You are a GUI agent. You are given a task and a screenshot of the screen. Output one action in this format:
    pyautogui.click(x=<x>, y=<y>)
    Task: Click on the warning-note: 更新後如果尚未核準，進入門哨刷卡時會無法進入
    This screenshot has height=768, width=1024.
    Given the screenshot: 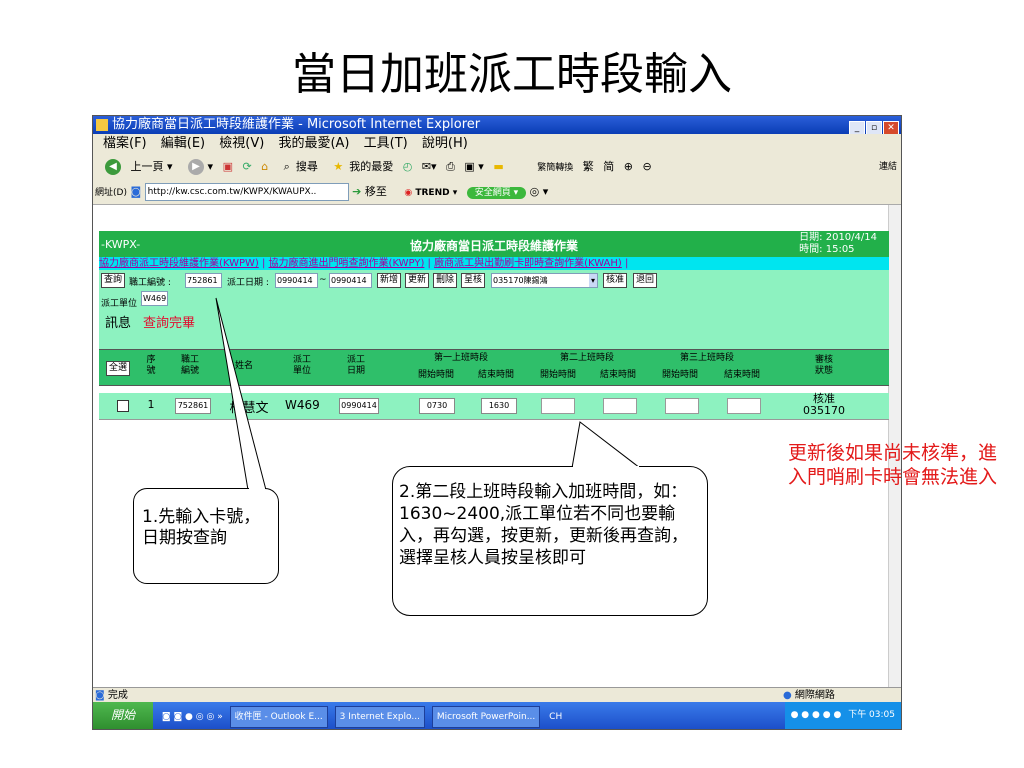 What is the action you would take?
    pyautogui.click(x=893, y=465)
    